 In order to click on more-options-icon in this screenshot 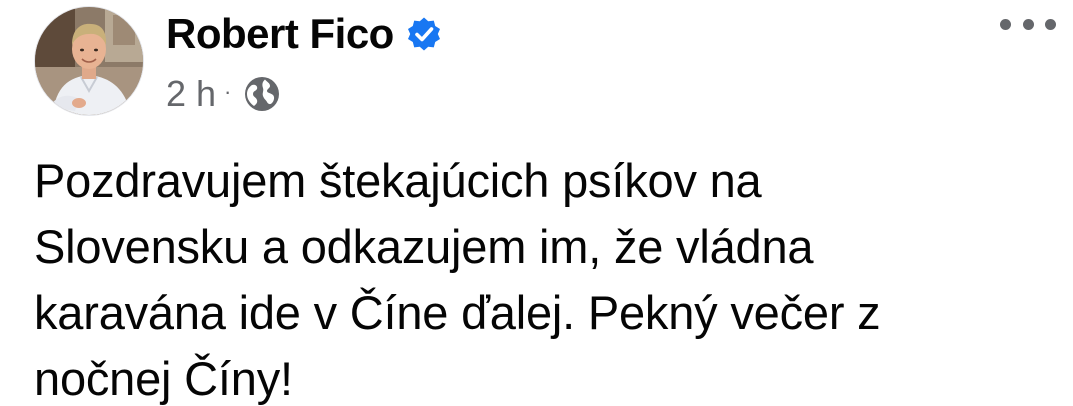, I will do `click(1028, 24)`.